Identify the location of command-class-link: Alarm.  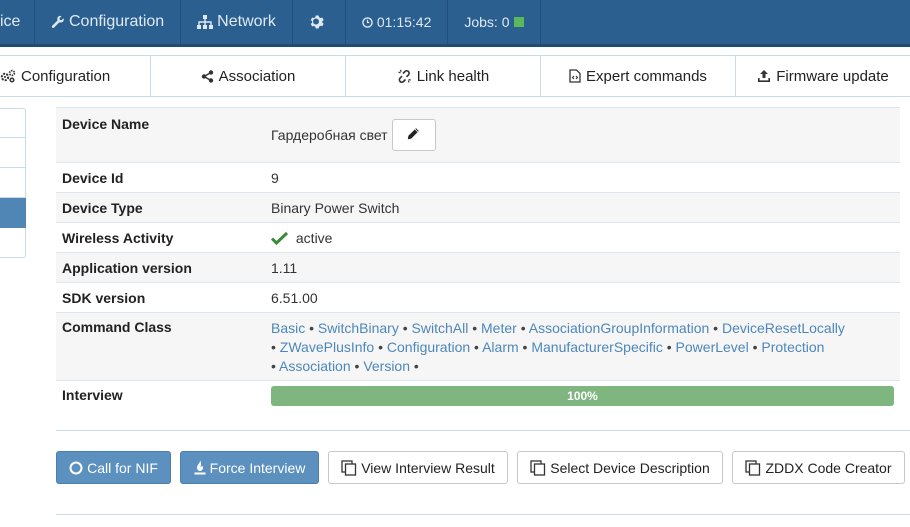
(500, 347).